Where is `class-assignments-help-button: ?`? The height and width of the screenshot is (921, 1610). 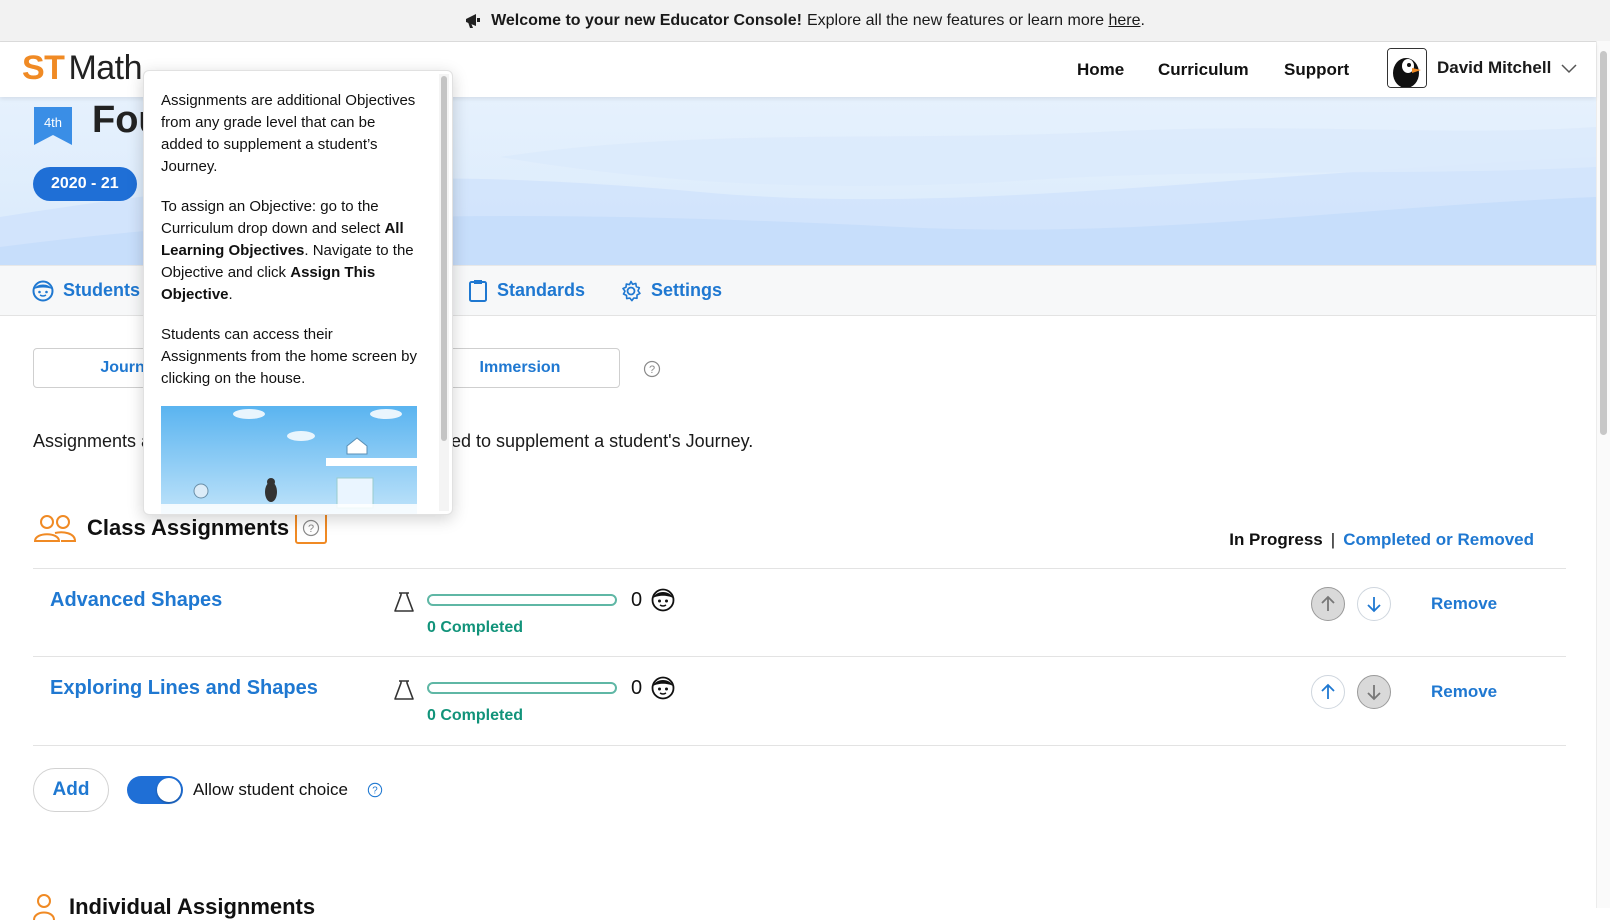
class-assignments-help-button: ? is located at coordinates (311, 528).